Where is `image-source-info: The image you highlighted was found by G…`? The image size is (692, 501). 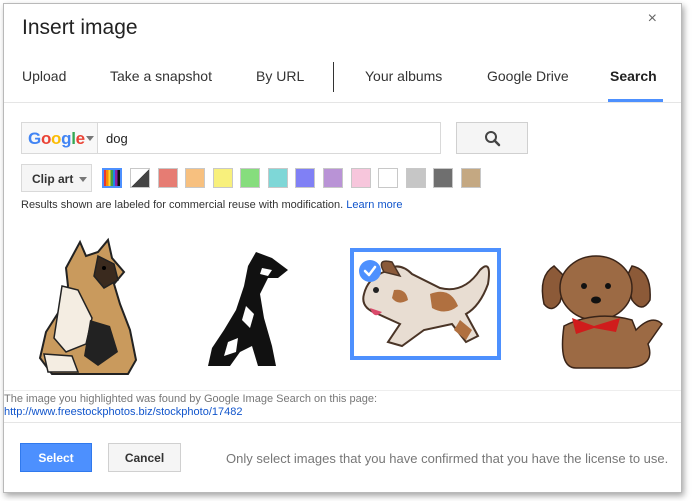 image-source-info: The image you highlighted was found by G… is located at coordinates (342, 406).